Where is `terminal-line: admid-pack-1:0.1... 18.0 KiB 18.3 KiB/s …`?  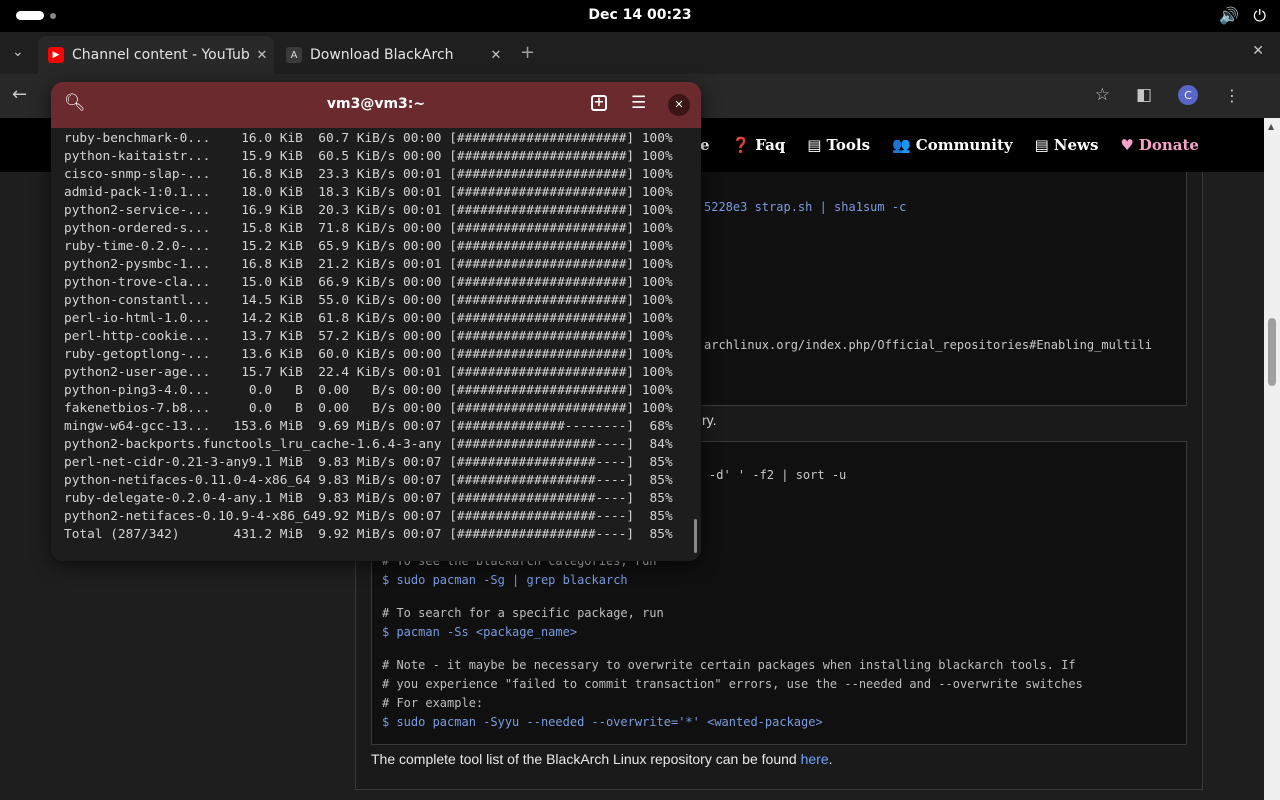
terminal-line: admid-pack-1:0.1... 18.0 KiB 18.3 KiB/s … is located at coordinates (368, 192).